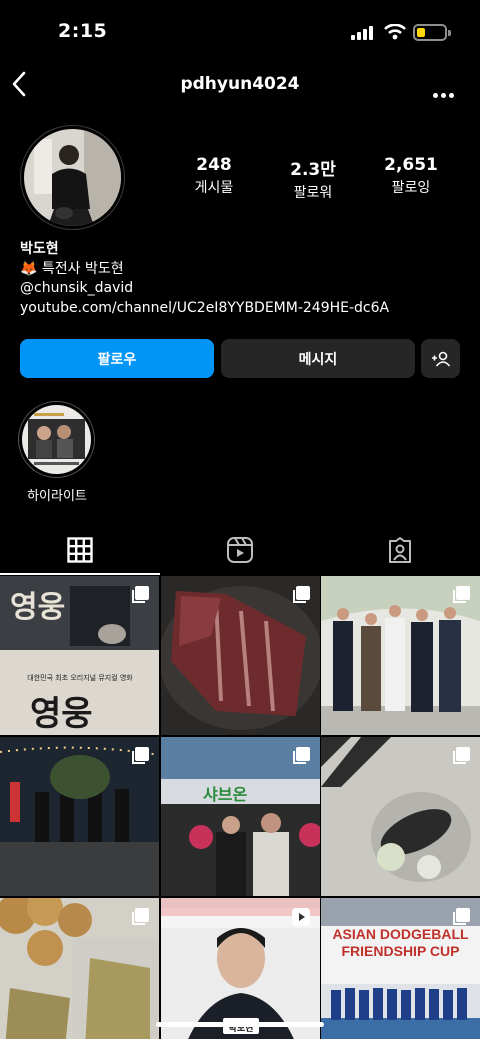 Image resolution: width=480 pixels, height=1039 pixels. Describe the element at coordinates (214, 188) in the screenshot. I see `posts-count-label: 게시물` at that location.